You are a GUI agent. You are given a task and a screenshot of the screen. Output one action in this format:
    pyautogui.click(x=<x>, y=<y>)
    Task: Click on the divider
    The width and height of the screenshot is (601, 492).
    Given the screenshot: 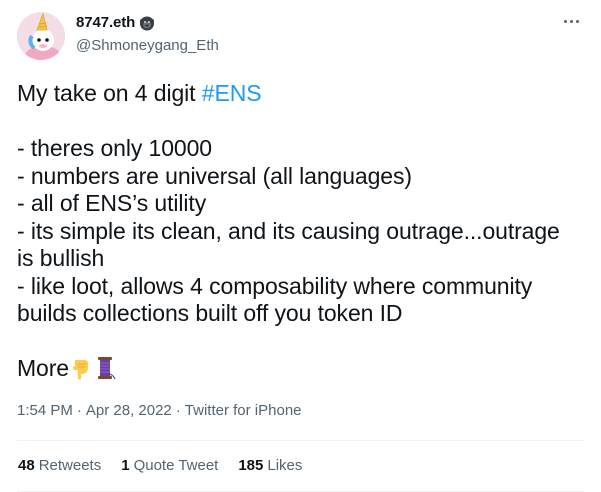 What is the action you would take?
    pyautogui.click(x=300, y=440)
    